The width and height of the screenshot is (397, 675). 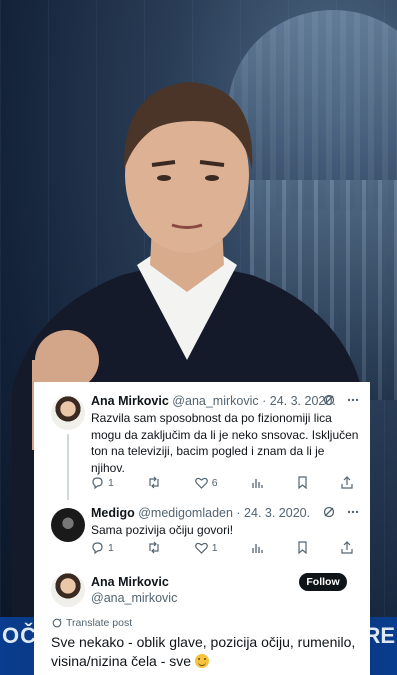 I want to click on avatar-ana-main, so click(x=68, y=590).